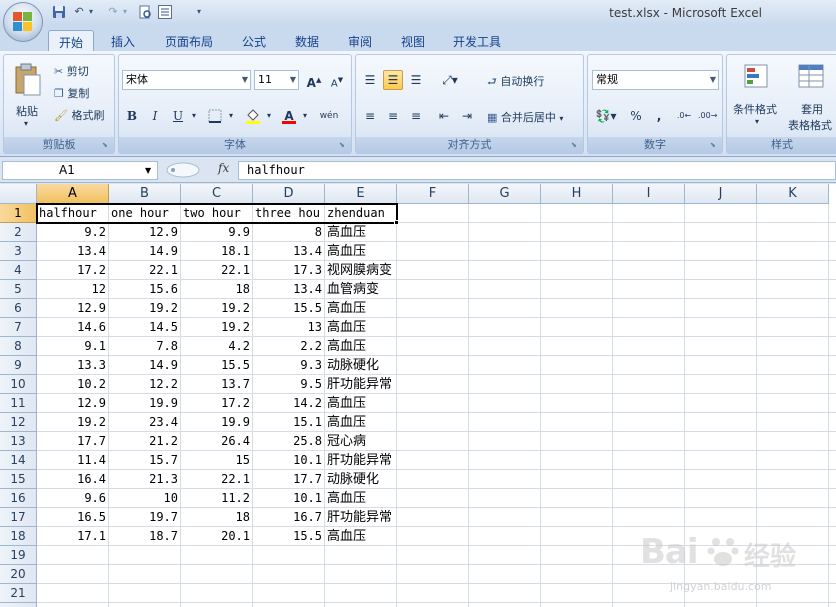  Describe the element at coordinates (366, 270) in the screenshot. I see `cell-e4: 视网膜病变` at that location.